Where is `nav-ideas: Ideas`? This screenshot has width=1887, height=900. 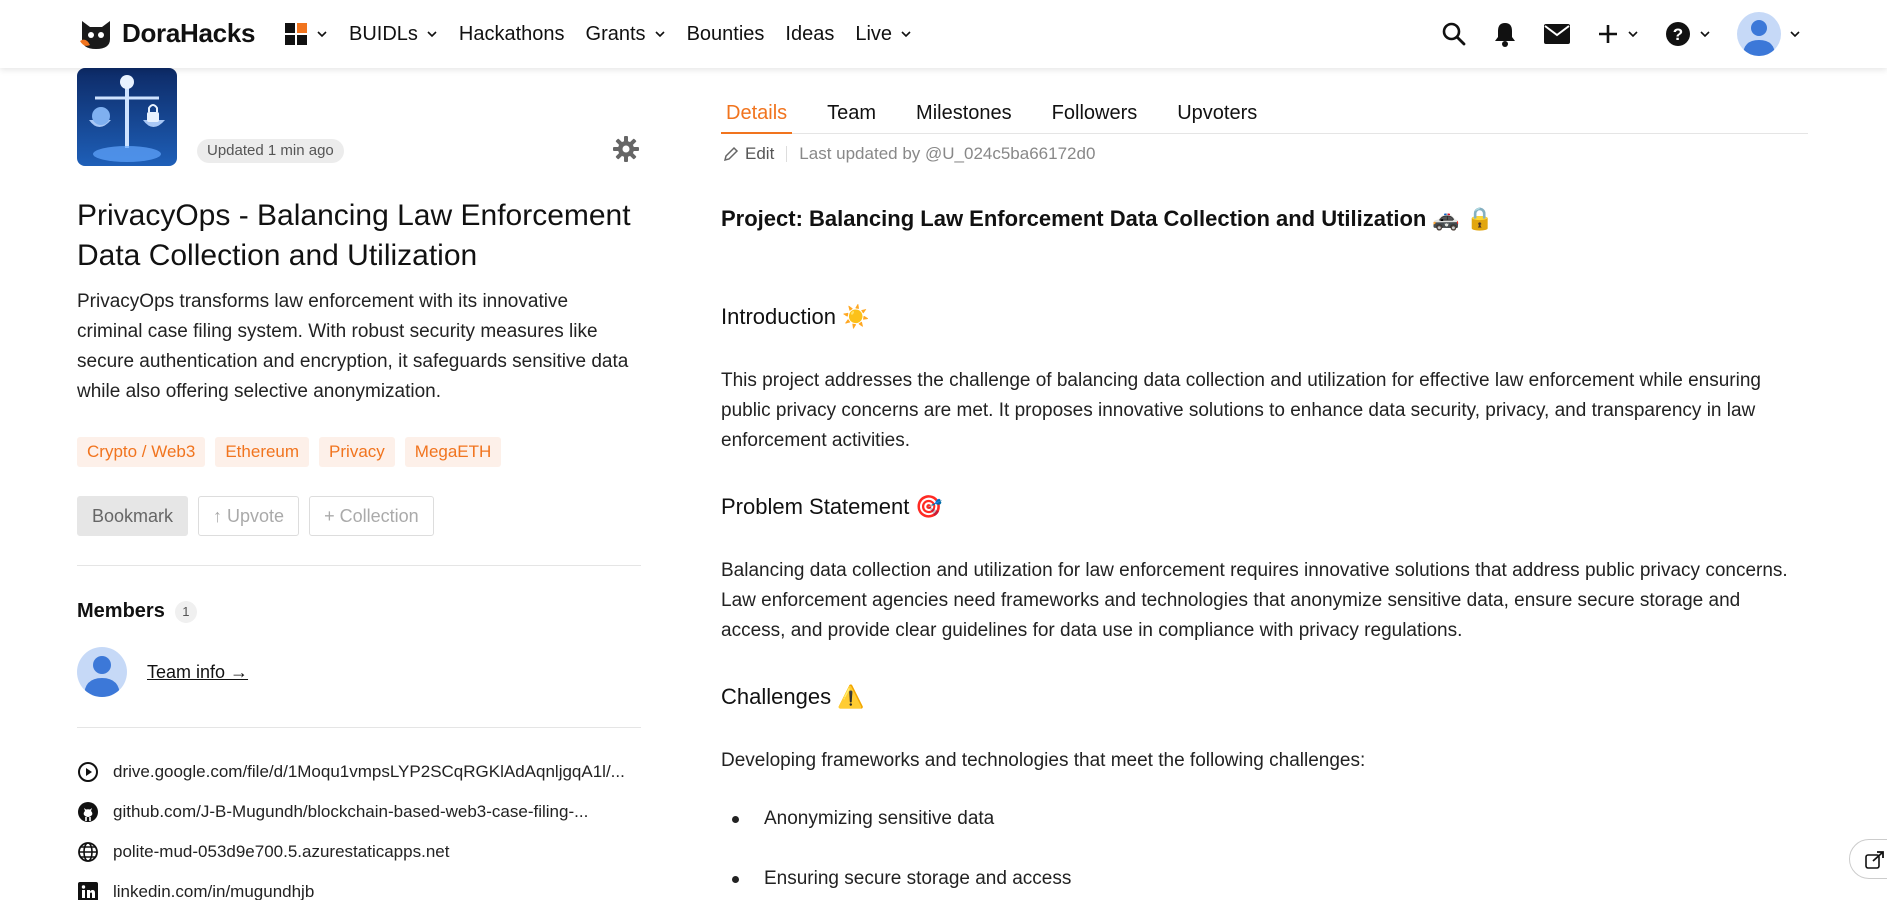
nav-ideas: Ideas is located at coordinates (809, 34).